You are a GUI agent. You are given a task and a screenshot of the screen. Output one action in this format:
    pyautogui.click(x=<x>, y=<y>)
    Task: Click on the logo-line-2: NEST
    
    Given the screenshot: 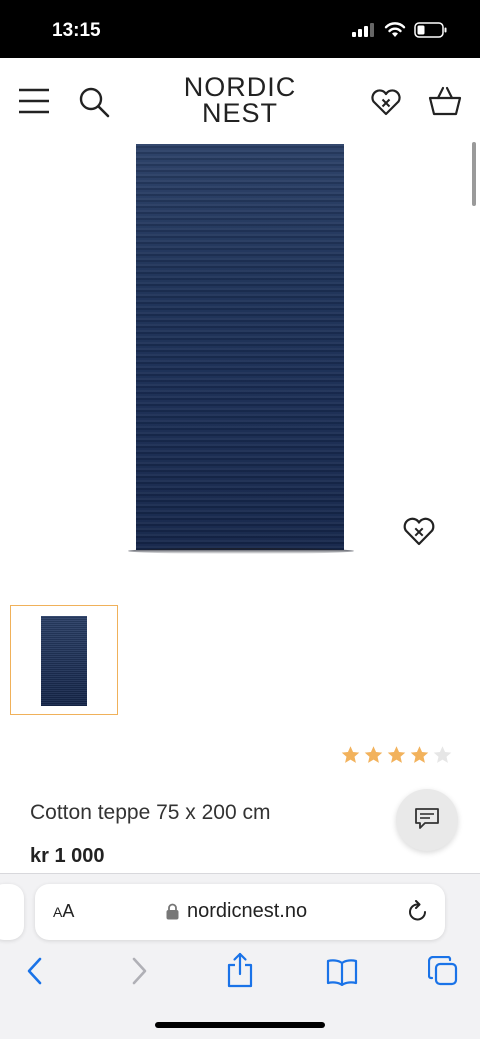 What is the action you would take?
    pyautogui.click(x=239, y=113)
    